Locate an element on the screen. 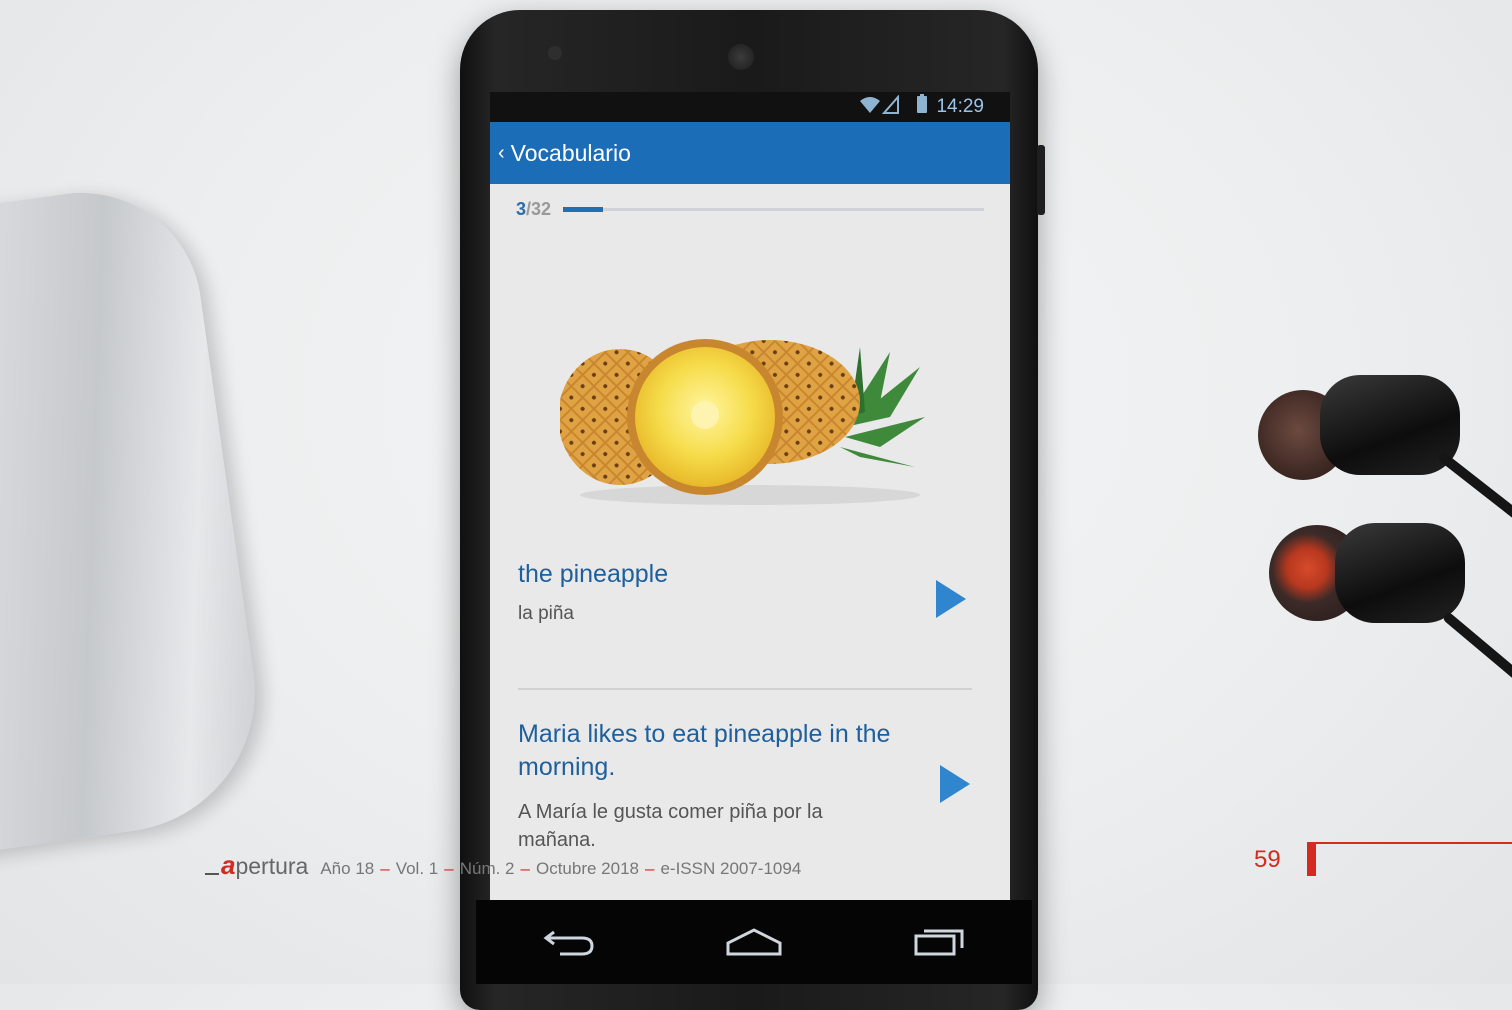  back-chevron-icon: ‹ is located at coordinates (501, 153).